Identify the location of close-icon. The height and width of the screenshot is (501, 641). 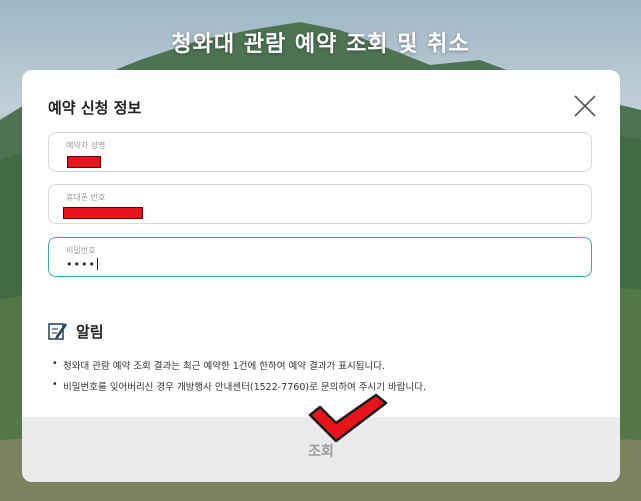
(585, 106).